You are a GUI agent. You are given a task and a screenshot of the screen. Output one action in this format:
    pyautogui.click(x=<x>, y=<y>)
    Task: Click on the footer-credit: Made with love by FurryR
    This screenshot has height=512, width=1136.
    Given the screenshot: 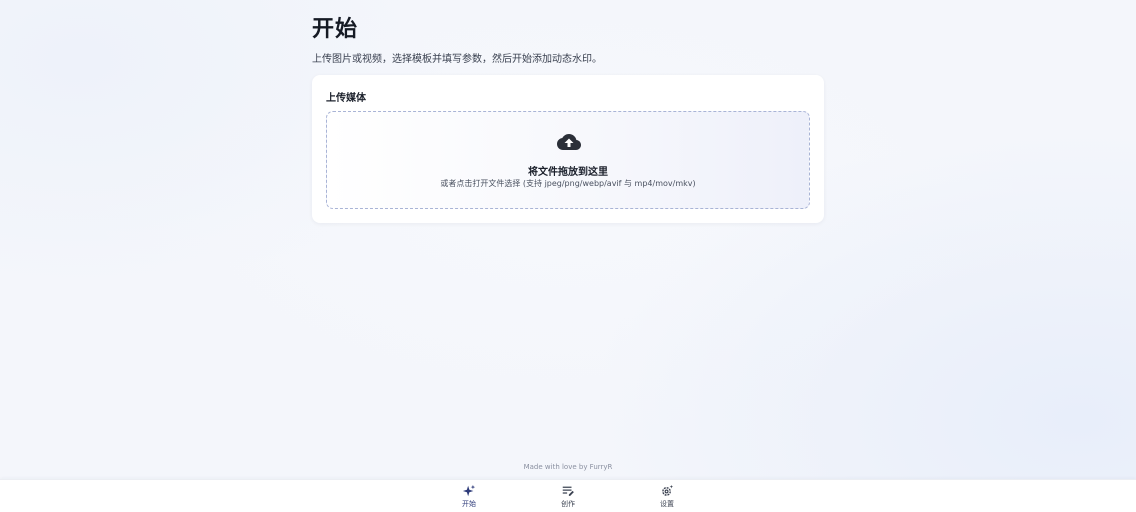 What is the action you would take?
    pyautogui.click(x=568, y=467)
    